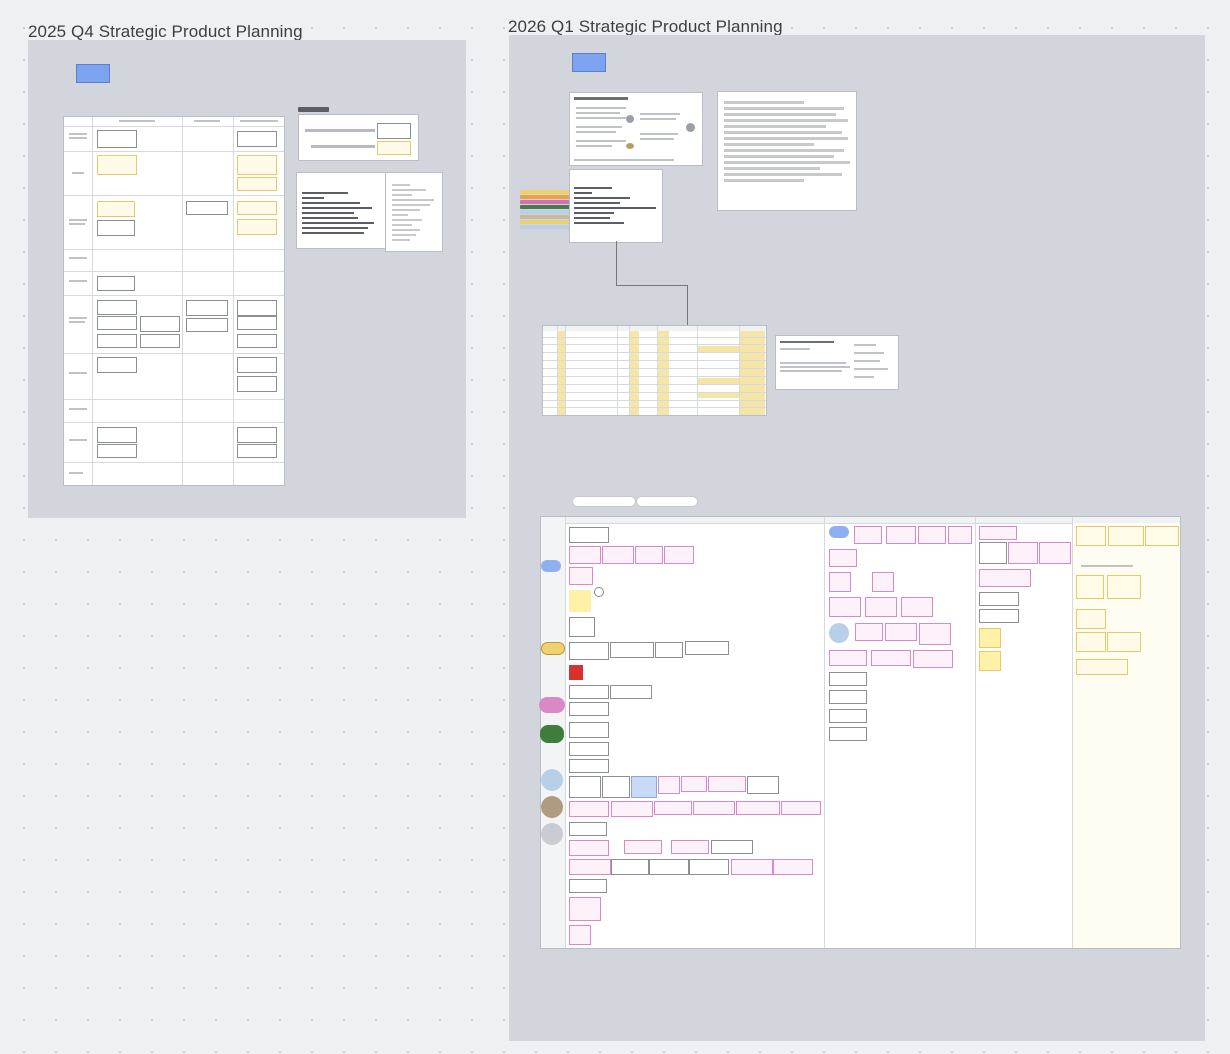  What do you see at coordinates (553, 648) in the screenshot?
I see `row-tag-yellow` at bounding box center [553, 648].